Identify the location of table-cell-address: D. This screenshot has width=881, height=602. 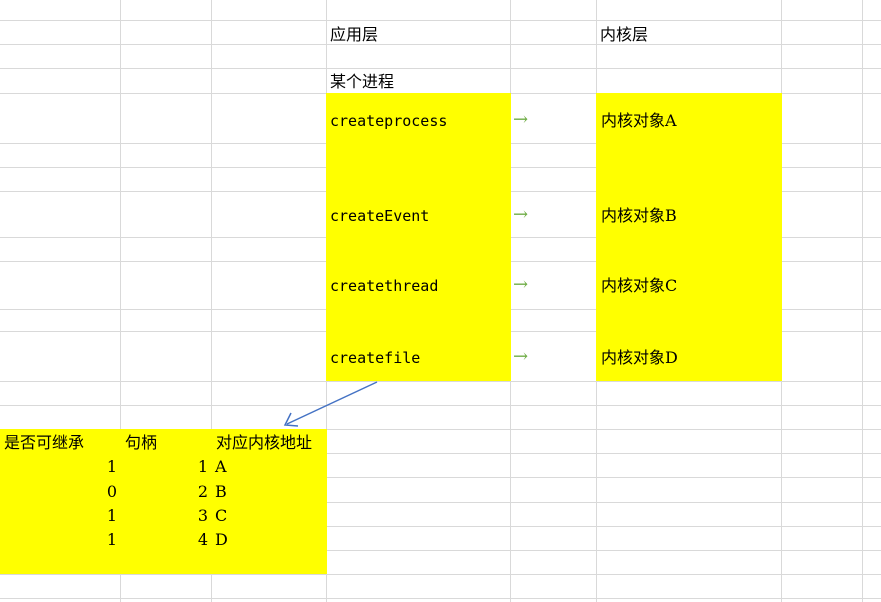
(221, 540).